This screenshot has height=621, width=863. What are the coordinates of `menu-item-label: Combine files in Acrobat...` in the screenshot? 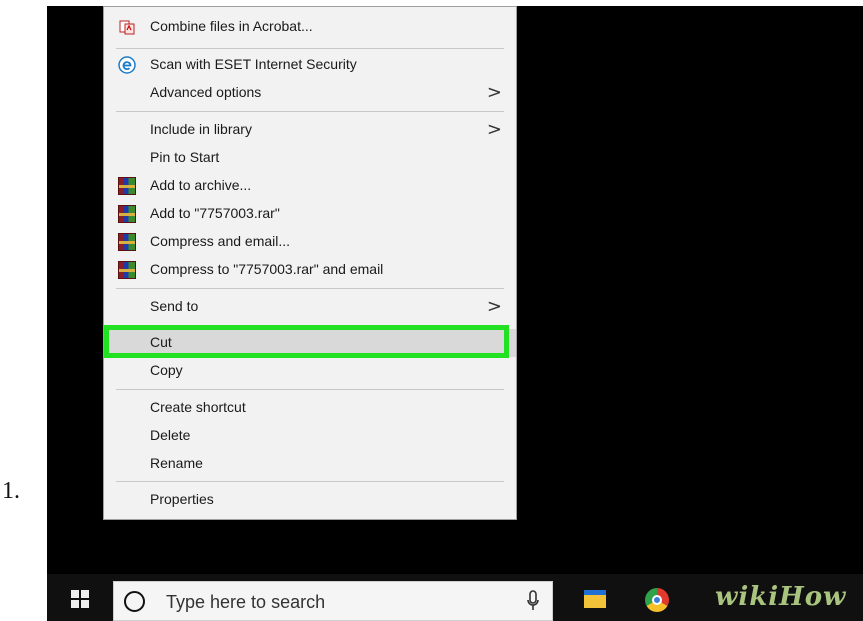 It's located at (231, 26).